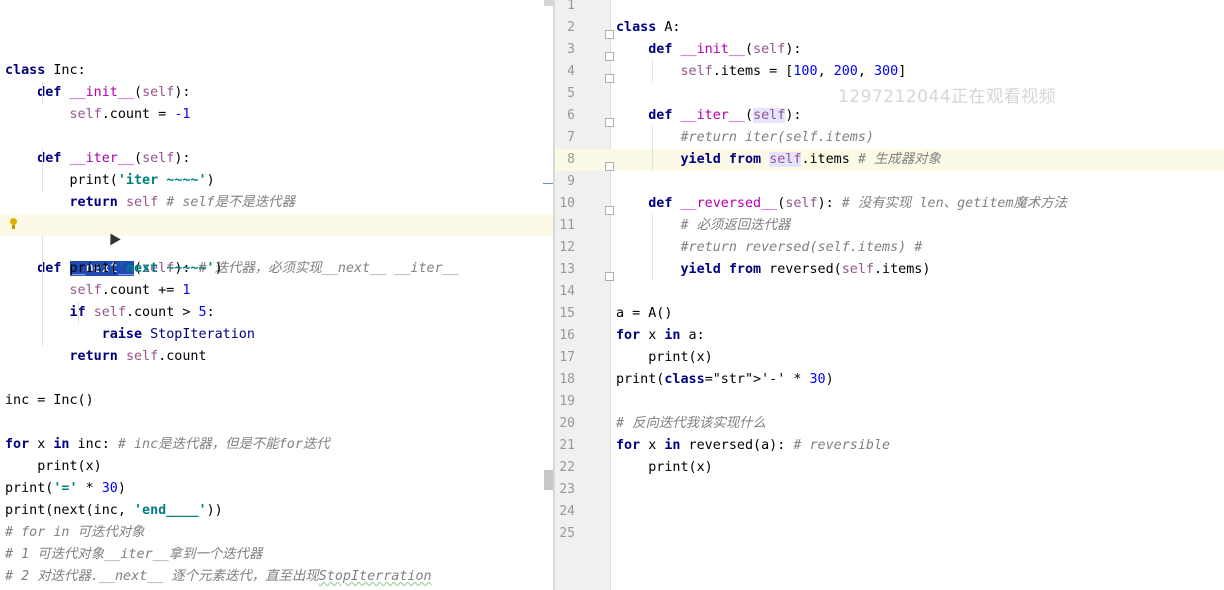 The image size is (1224, 590). I want to click on code-line: 4 self.items = [100, 200, 300], so click(889, 72).